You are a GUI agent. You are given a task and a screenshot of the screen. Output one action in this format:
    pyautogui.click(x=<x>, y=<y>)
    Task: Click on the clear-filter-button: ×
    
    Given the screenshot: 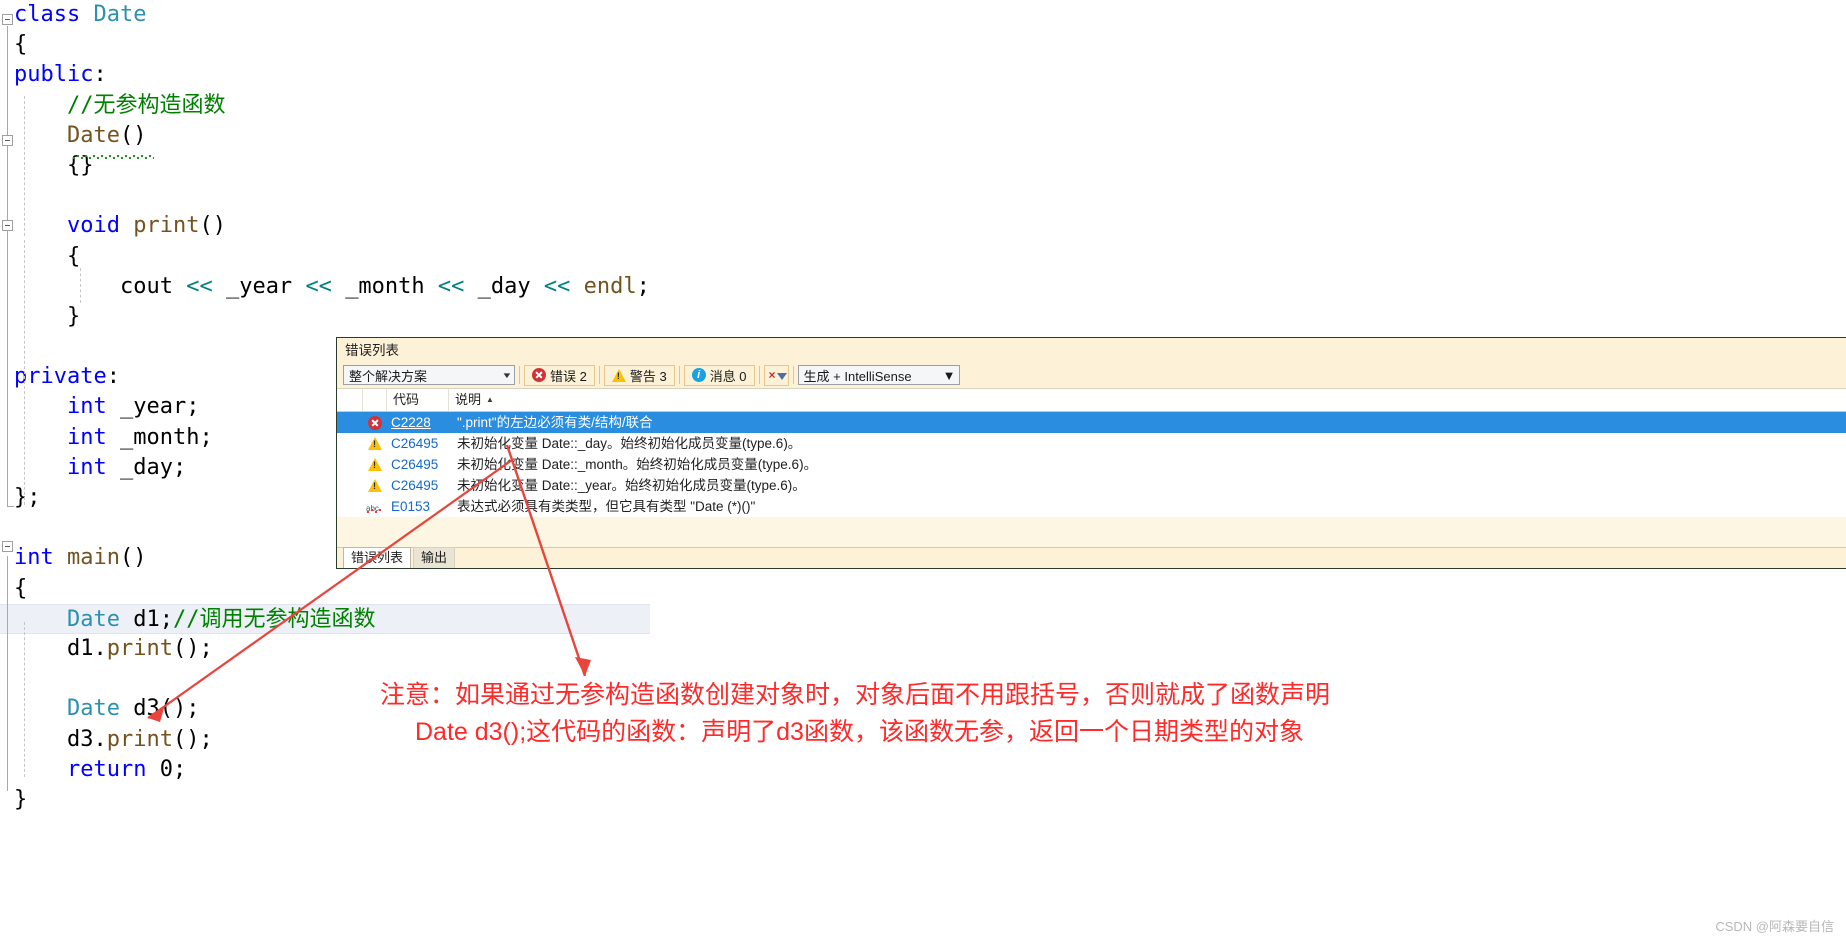 What is the action you would take?
    pyautogui.click(x=776, y=375)
    